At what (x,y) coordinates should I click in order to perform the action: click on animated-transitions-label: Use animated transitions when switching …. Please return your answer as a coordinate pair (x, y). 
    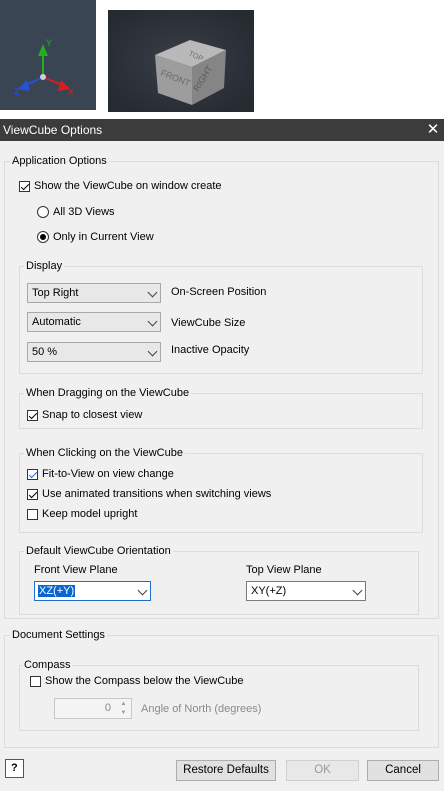
    Looking at the image, I should click on (157, 494).